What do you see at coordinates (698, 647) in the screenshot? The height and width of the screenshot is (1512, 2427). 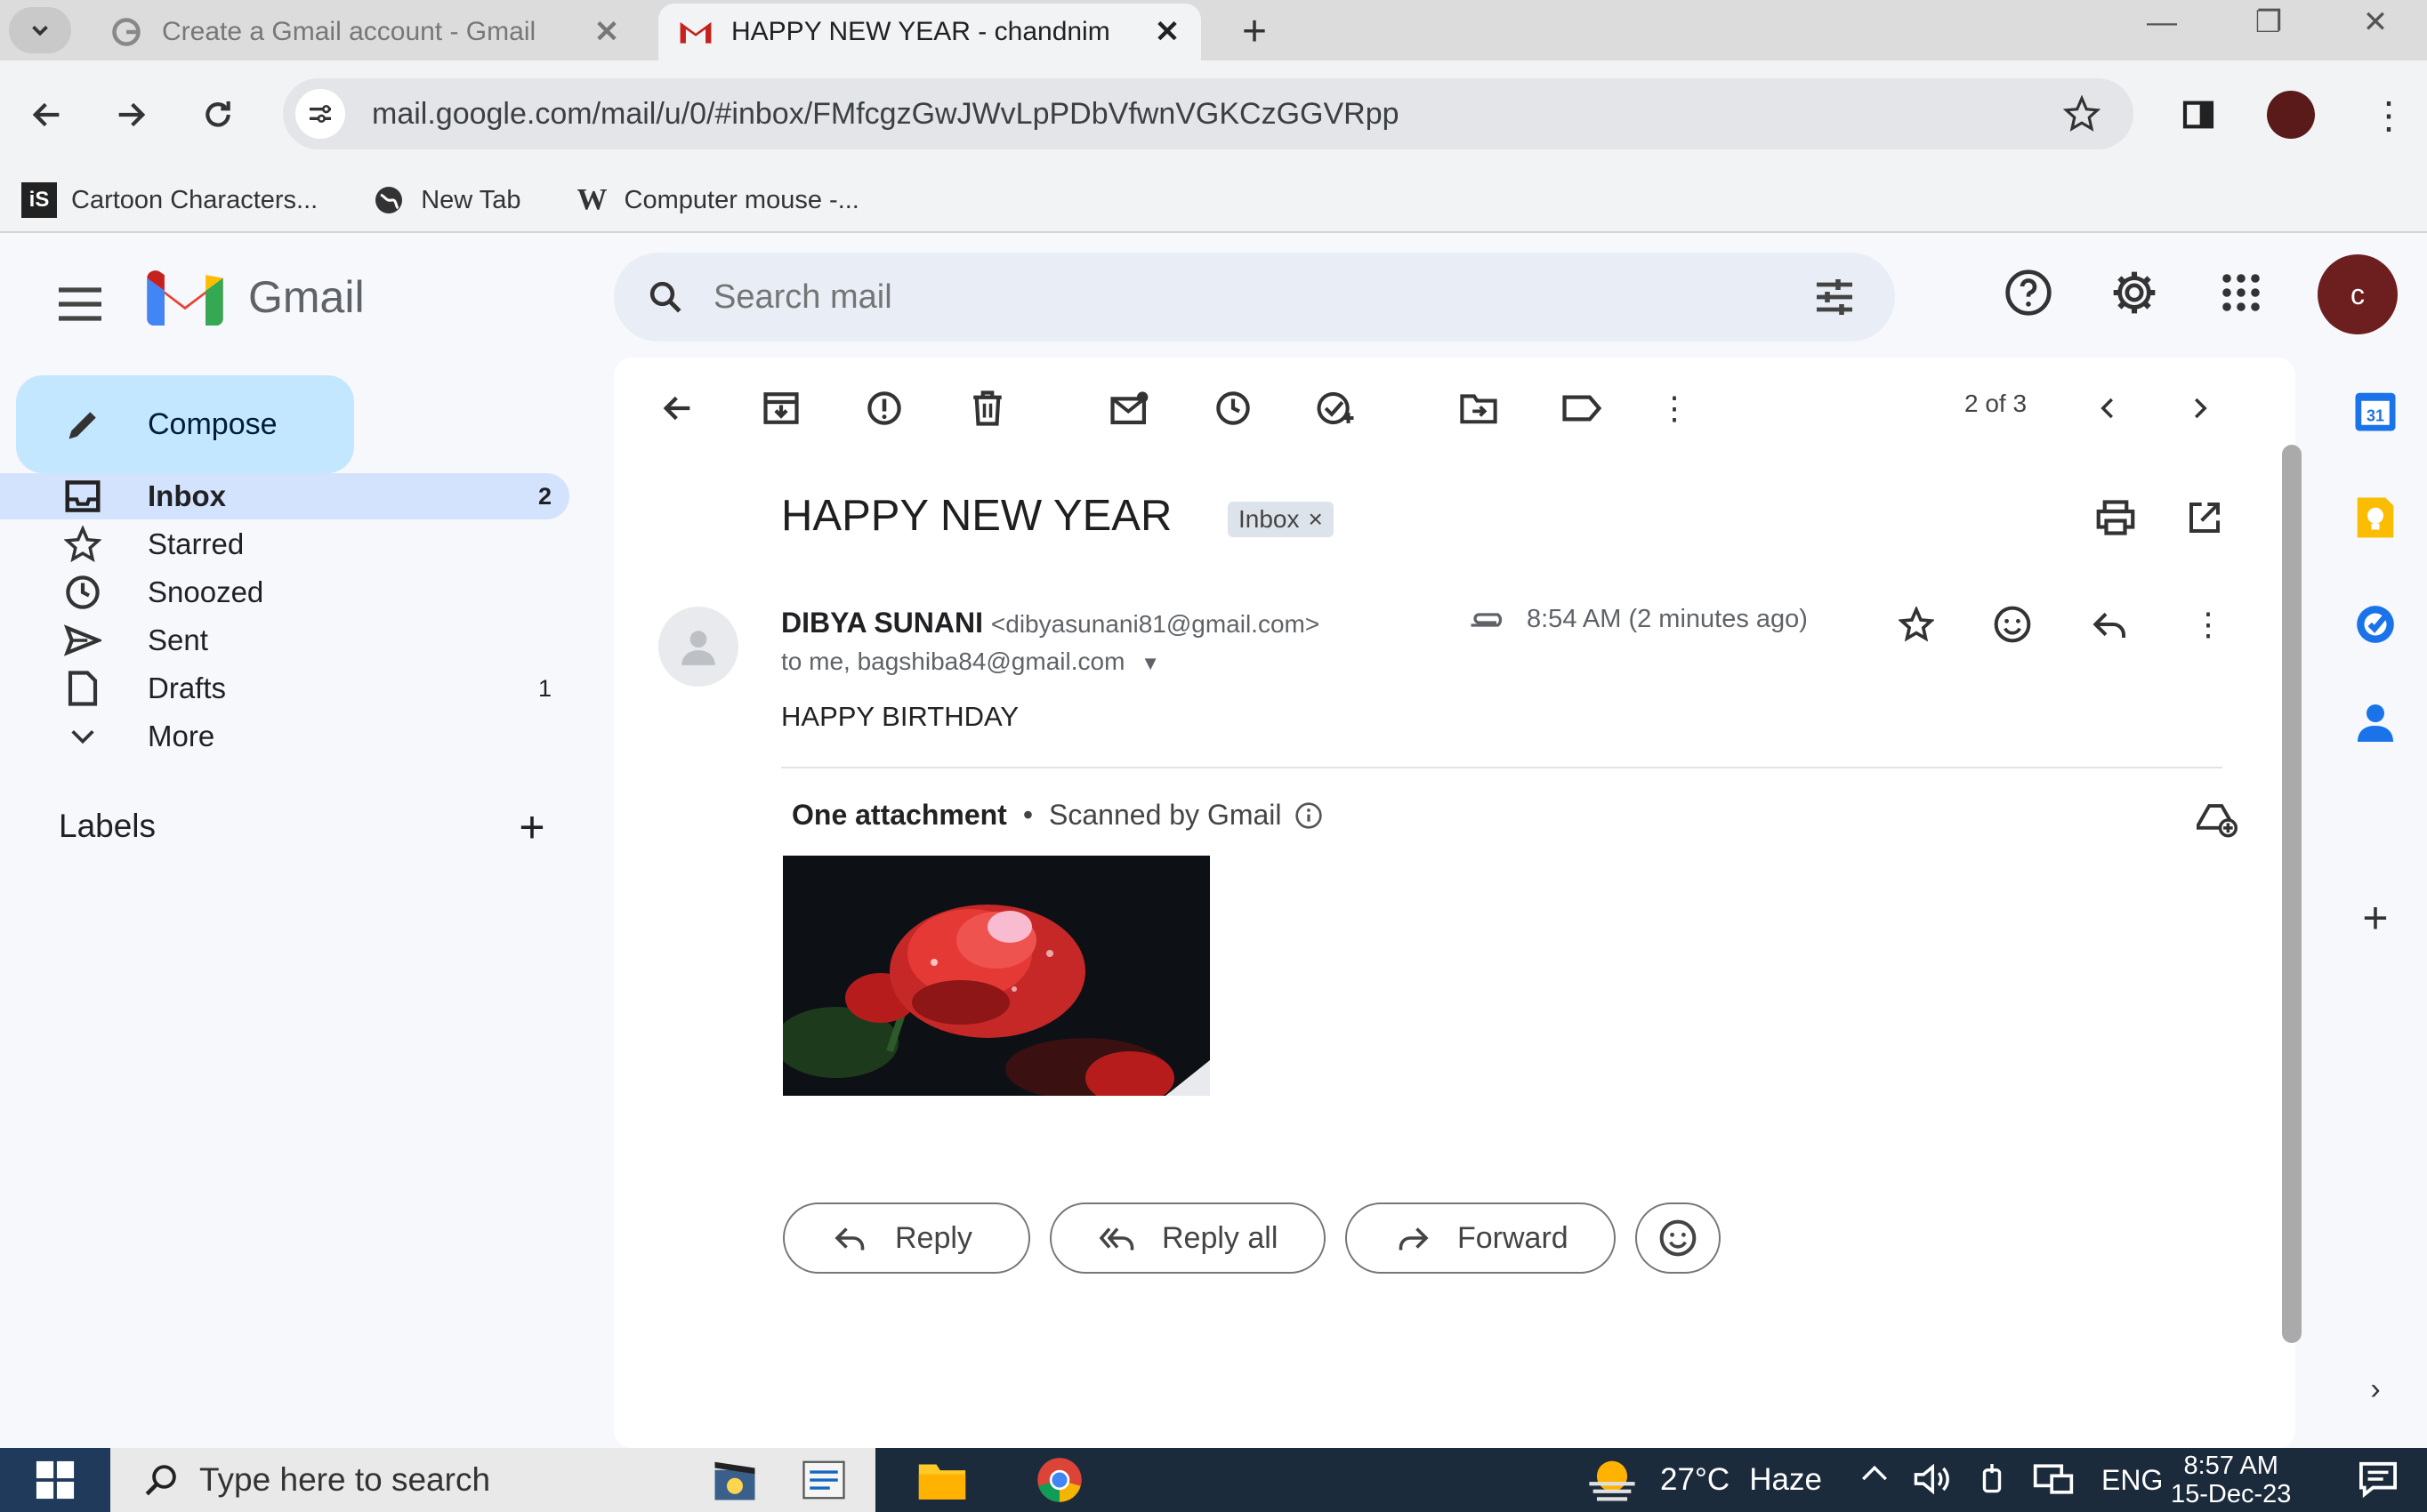 I see `sender-avatar` at bounding box center [698, 647].